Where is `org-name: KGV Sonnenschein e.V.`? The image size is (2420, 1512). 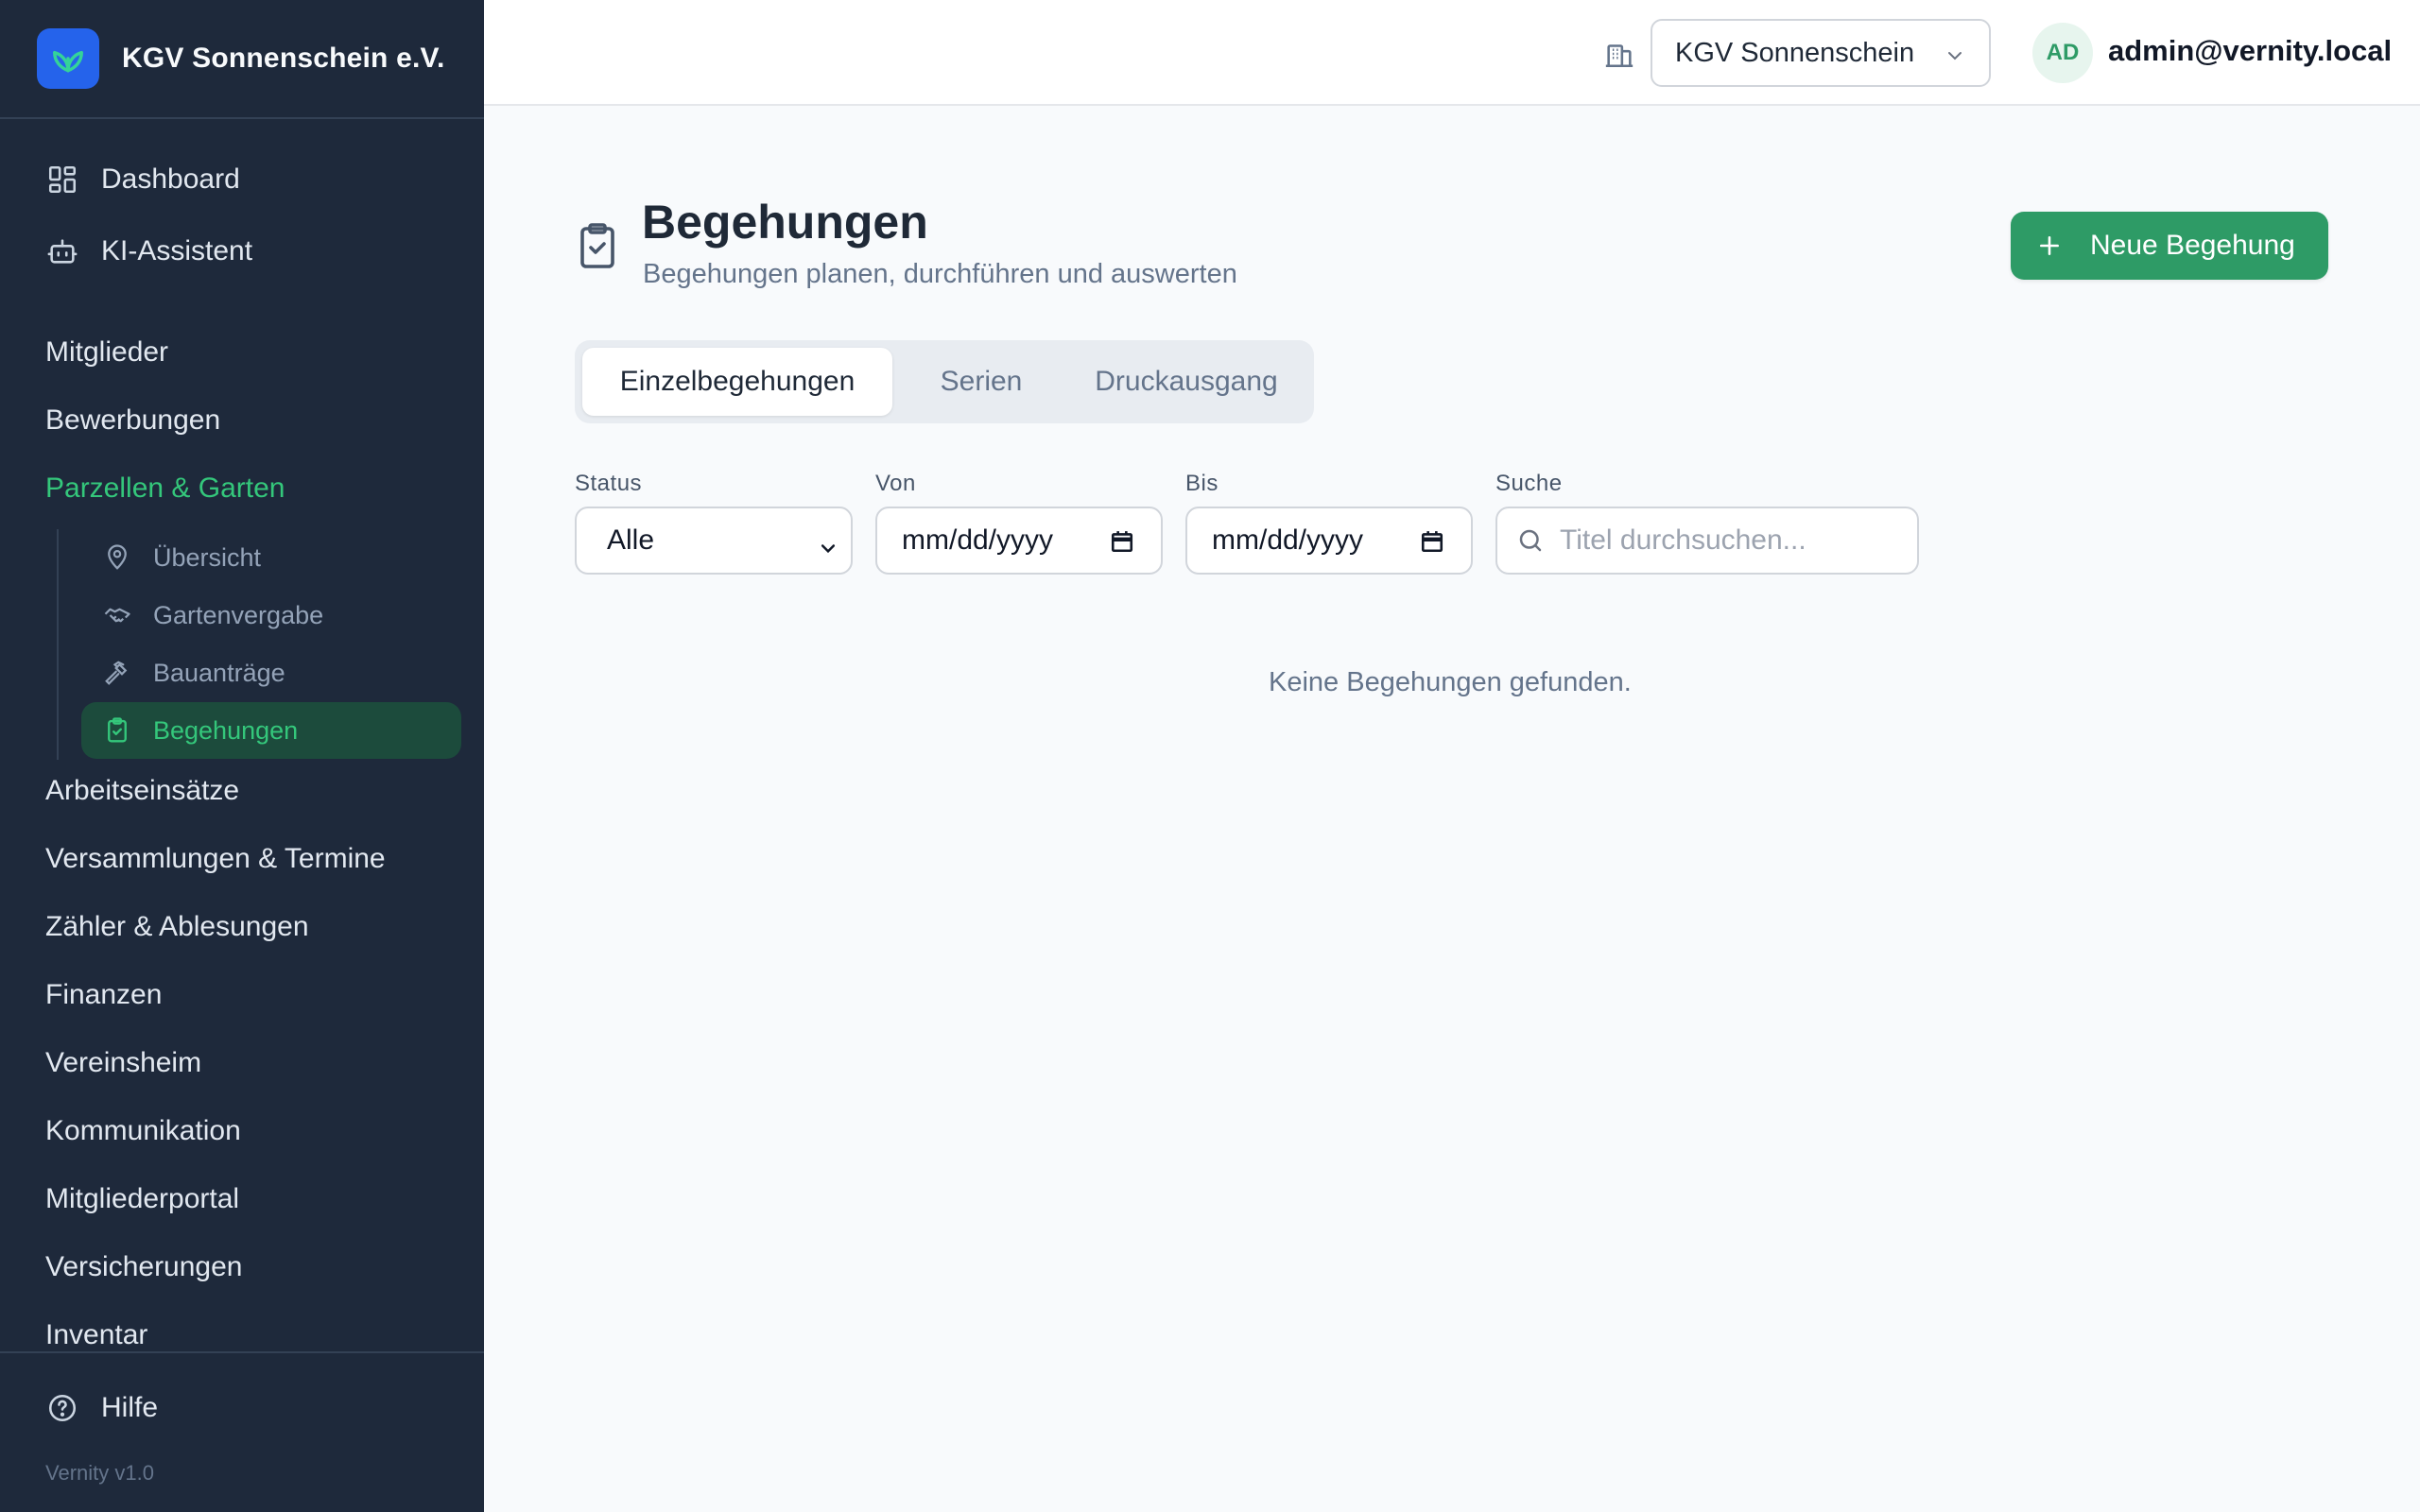
org-name: KGV Sonnenschein e.V. is located at coordinates (283, 58).